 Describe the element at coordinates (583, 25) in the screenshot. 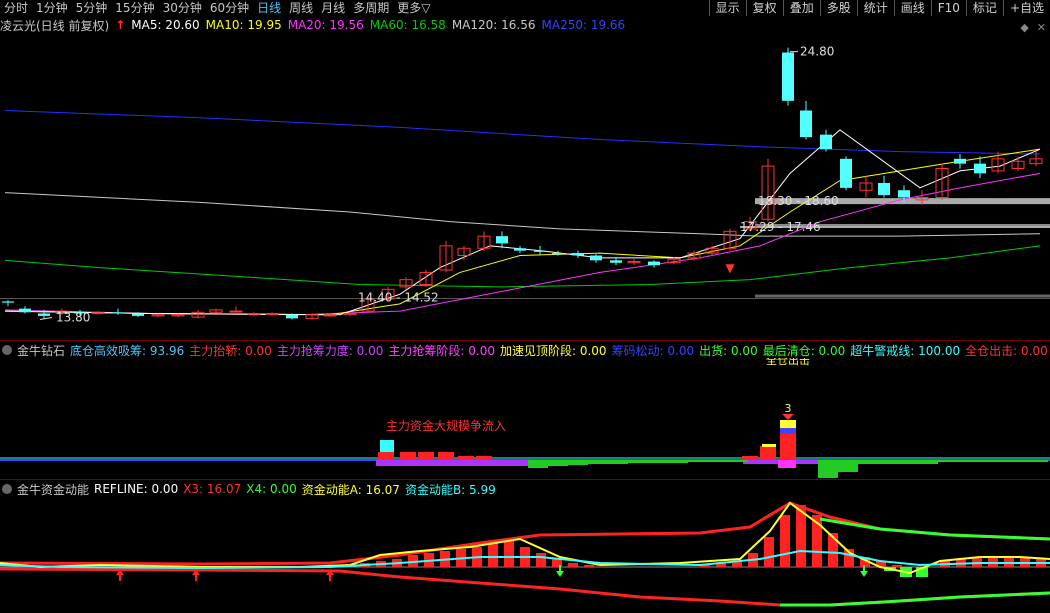

I see `ma250-label: MA250: 19.66` at that location.